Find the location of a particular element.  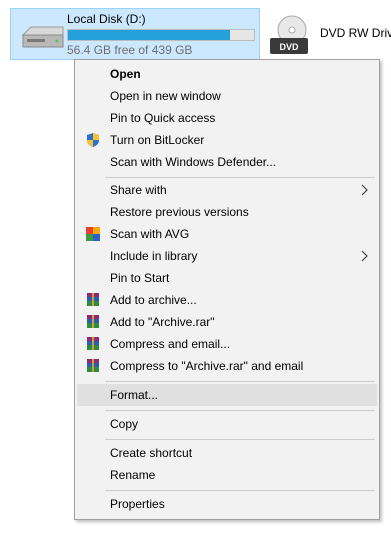

drive-tile-local-disk: Local Disk (D:) 56.4 GB free of 439 GB is located at coordinates (135, 34).